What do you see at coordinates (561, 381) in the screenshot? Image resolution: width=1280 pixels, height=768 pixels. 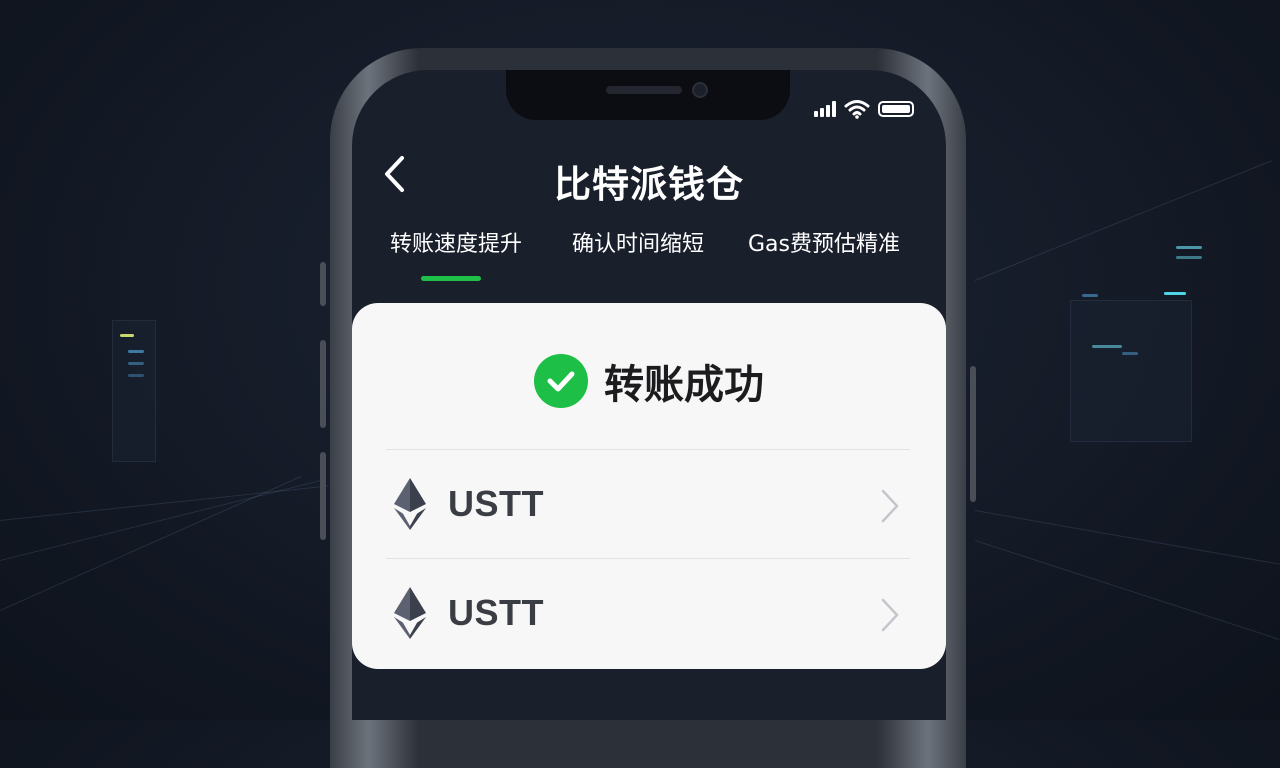 I see `check-circle-icon` at bounding box center [561, 381].